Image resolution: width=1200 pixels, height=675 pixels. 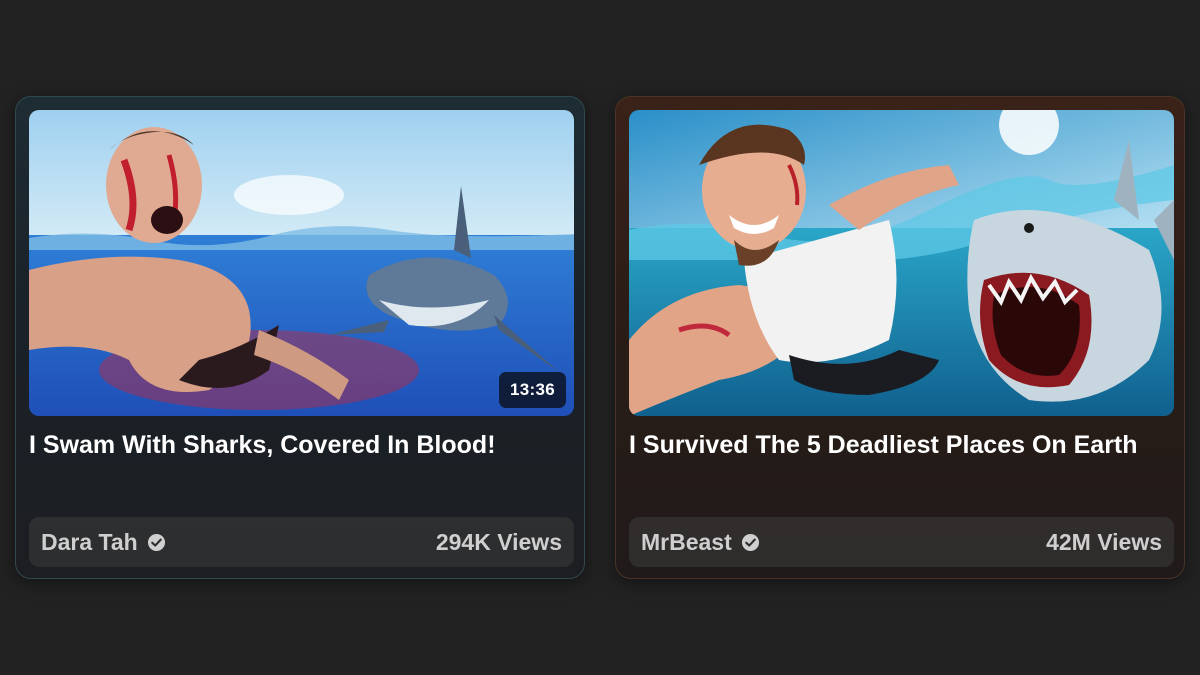 What do you see at coordinates (532, 390) in the screenshot?
I see `video-duration-badge: 13:36` at bounding box center [532, 390].